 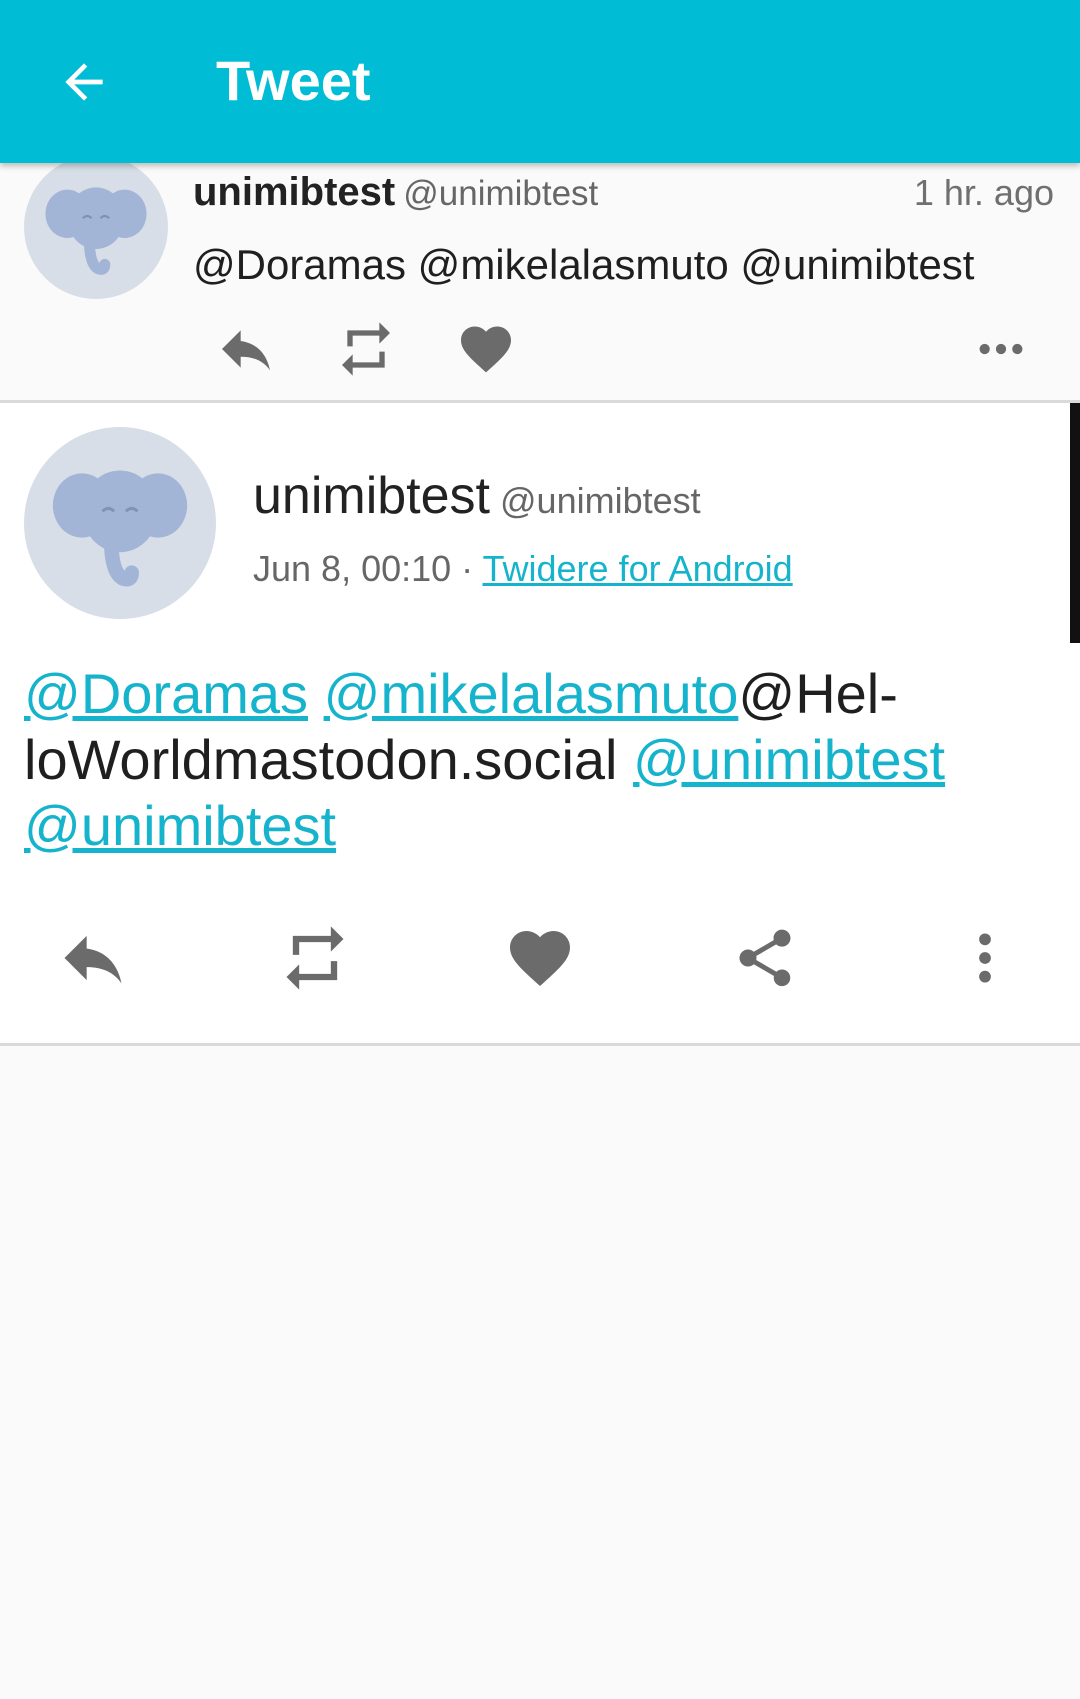 What do you see at coordinates (166, 693) in the screenshot?
I see `mention-link: @Doramas` at bounding box center [166, 693].